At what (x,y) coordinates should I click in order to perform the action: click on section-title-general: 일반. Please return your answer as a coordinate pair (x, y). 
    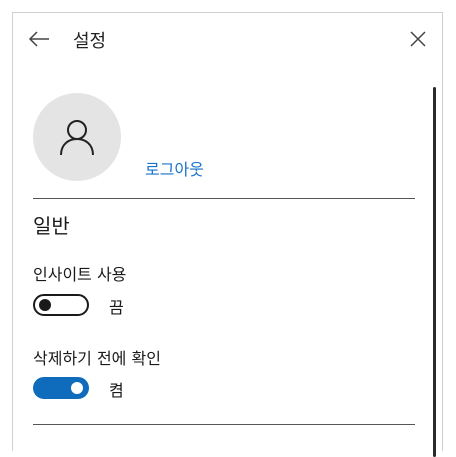
    Looking at the image, I should click on (51, 226).